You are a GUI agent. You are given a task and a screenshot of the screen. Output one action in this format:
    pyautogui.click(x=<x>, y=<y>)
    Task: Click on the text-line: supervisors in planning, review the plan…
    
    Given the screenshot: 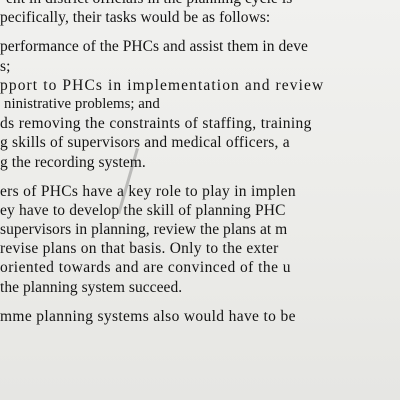 What is the action you would take?
    pyautogui.click(x=144, y=230)
    